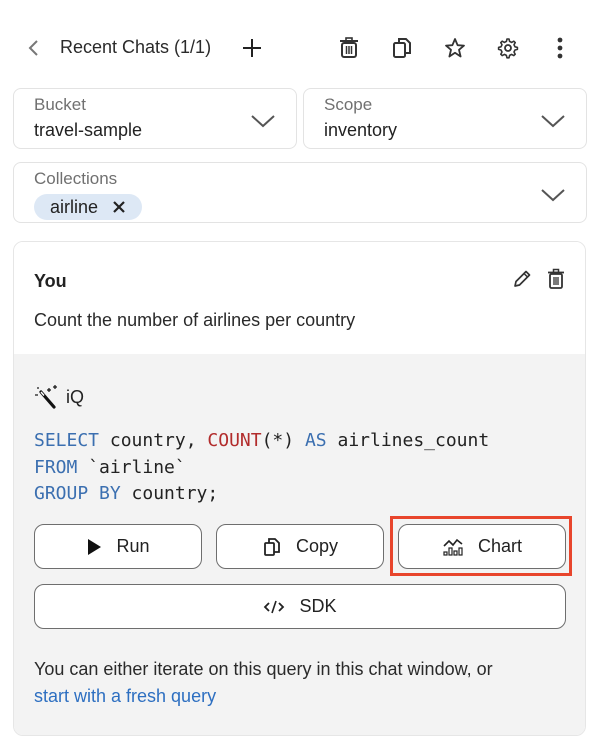 The height and width of the screenshot is (746, 596). Describe the element at coordinates (453, 547) in the screenshot. I see `chart-icon` at that location.